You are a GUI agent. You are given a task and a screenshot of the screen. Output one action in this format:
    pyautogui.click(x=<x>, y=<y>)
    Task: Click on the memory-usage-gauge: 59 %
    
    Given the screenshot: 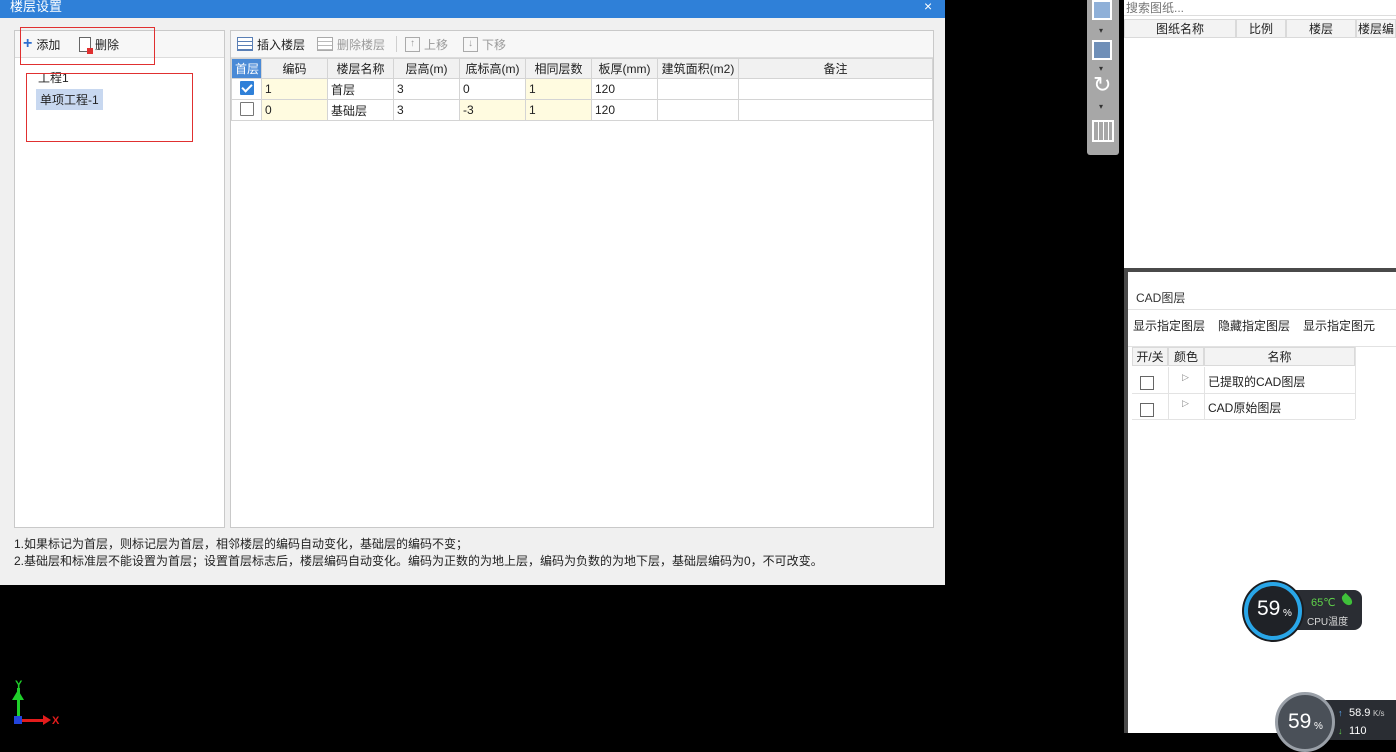 What is the action you would take?
    pyautogui.click(x=1305, y=722)
    